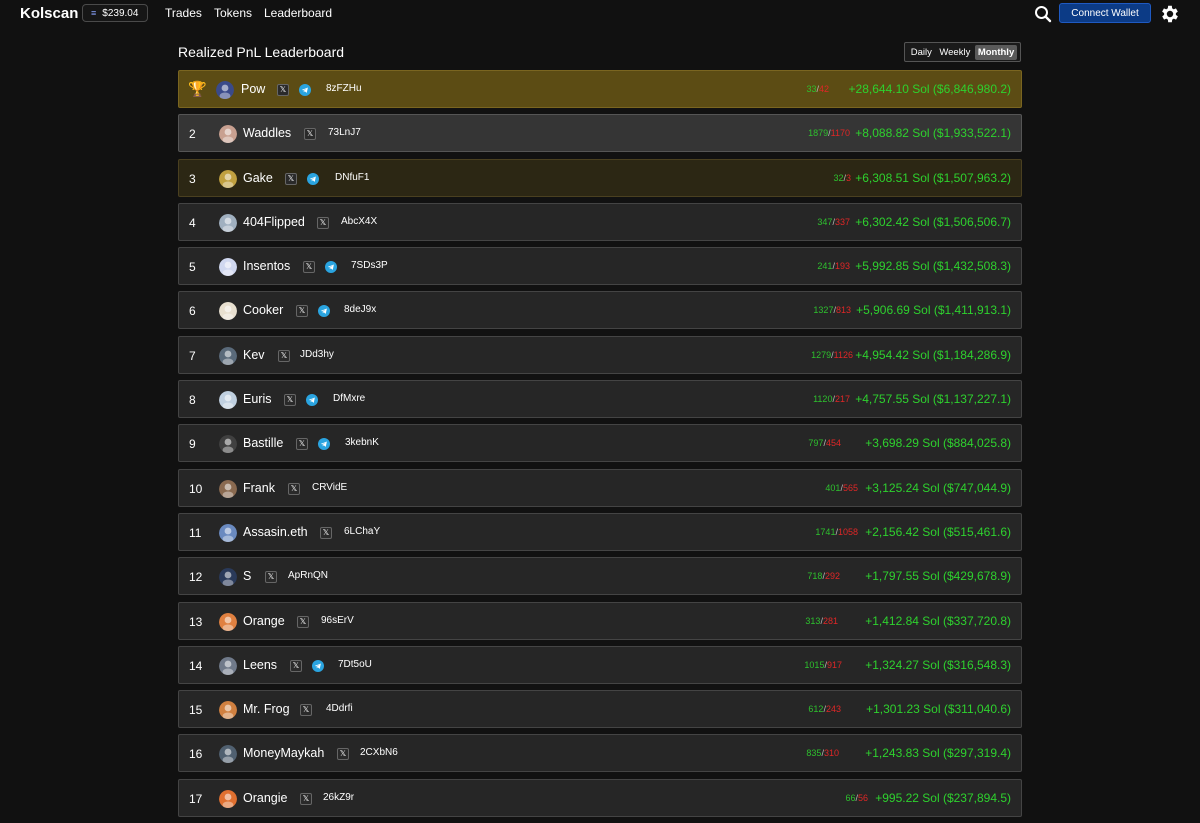  Describe the element at coordinates (338, 797) in the screenshot. I see `wallet-address: 26kZ9r` at that location.